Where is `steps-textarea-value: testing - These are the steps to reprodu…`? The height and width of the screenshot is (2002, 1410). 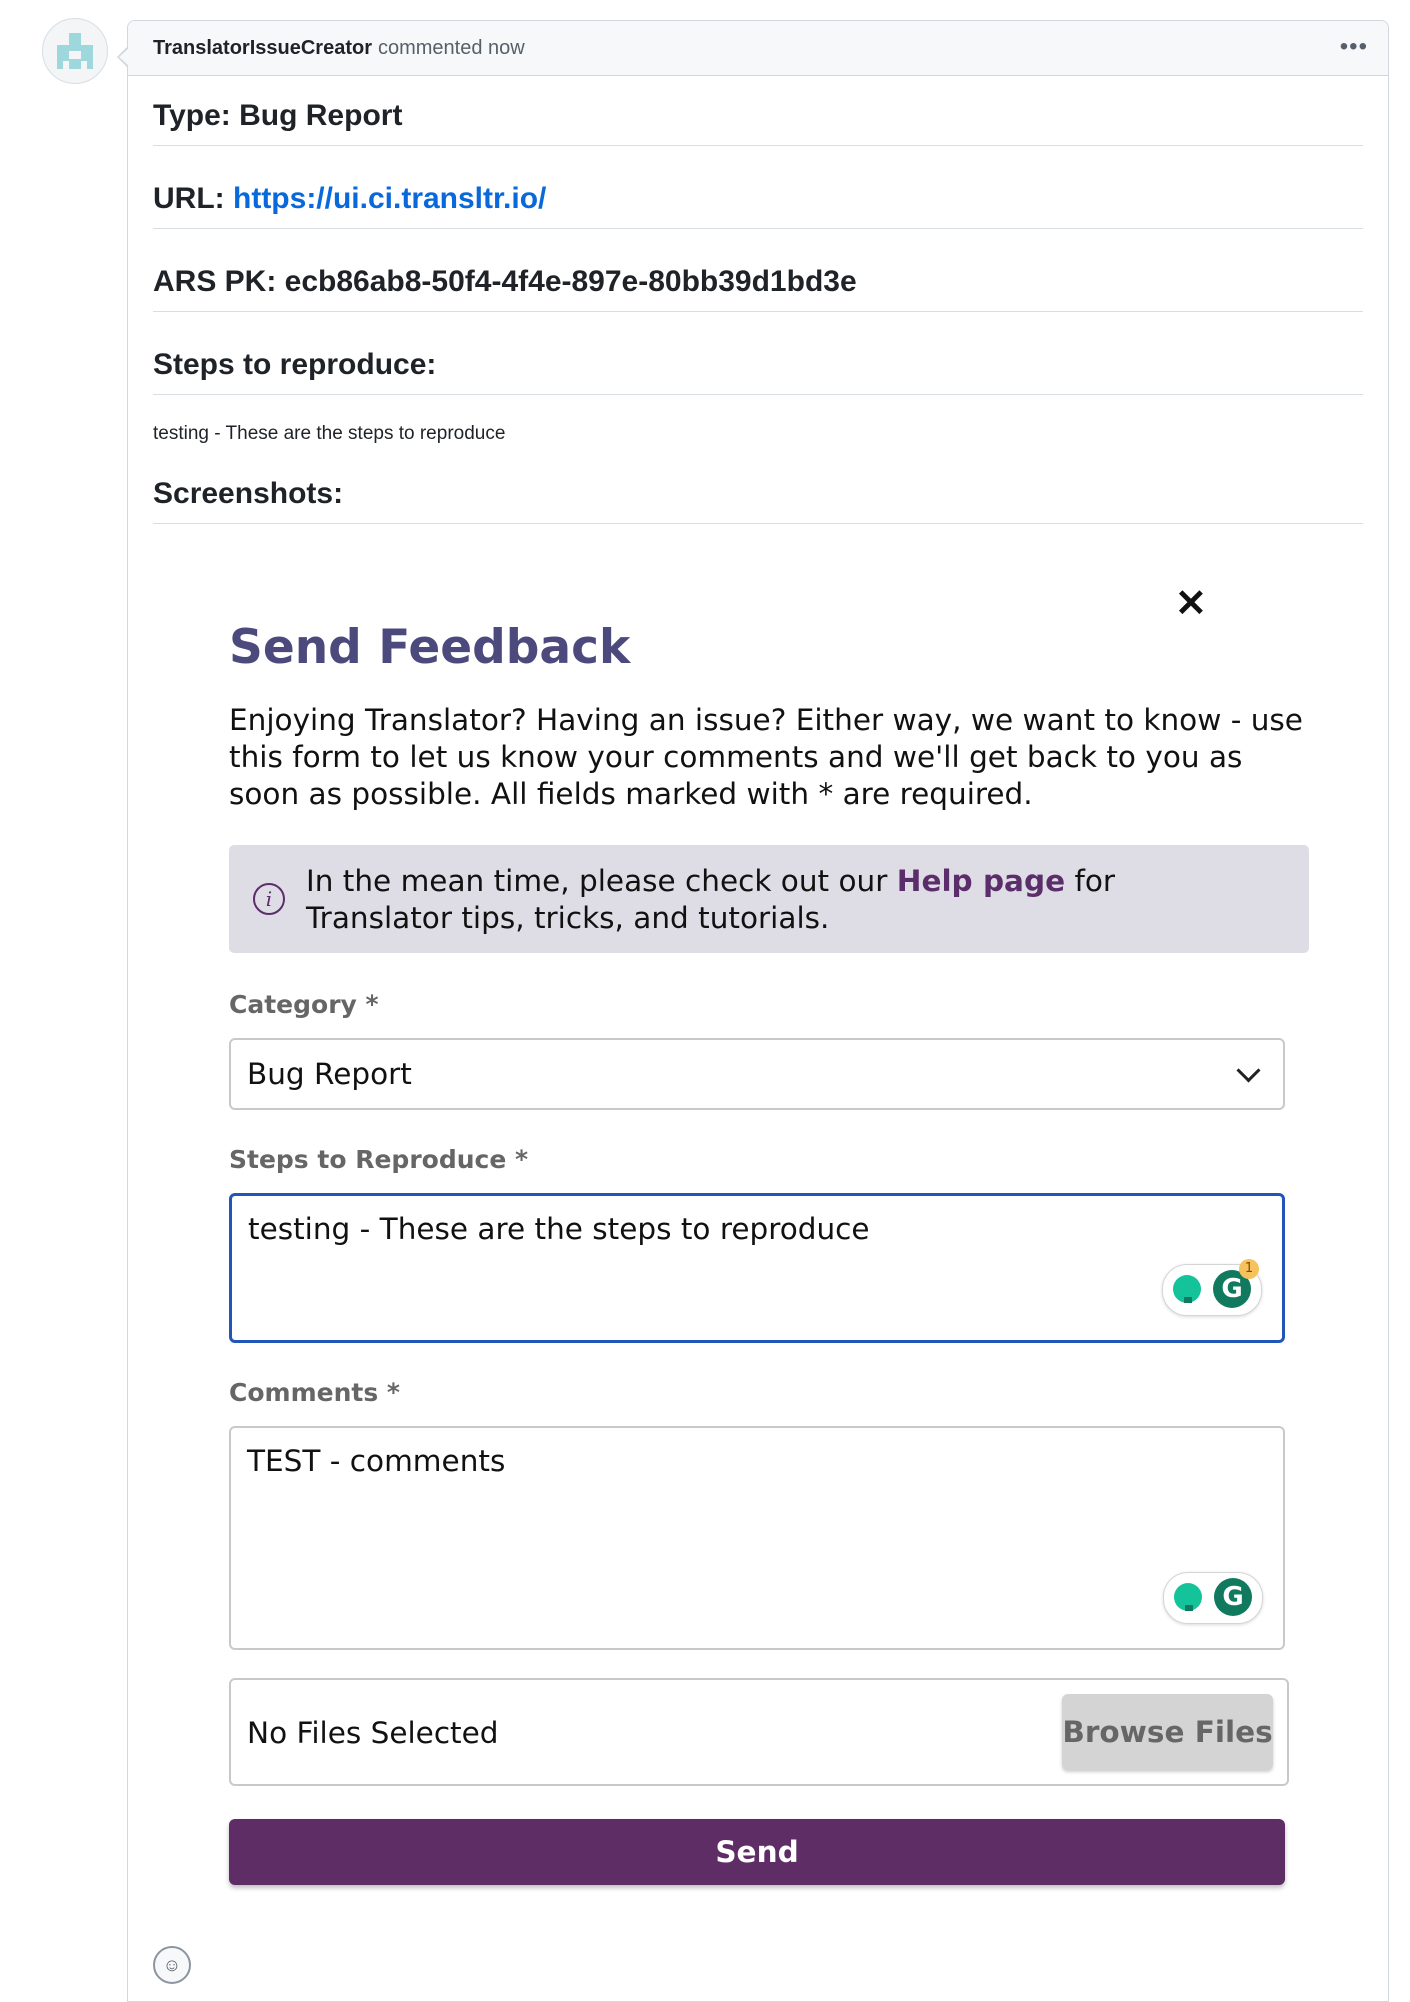 steps-textarea-value: testing - These are the steps to reprodu… is located at coordinates (559, 1229).